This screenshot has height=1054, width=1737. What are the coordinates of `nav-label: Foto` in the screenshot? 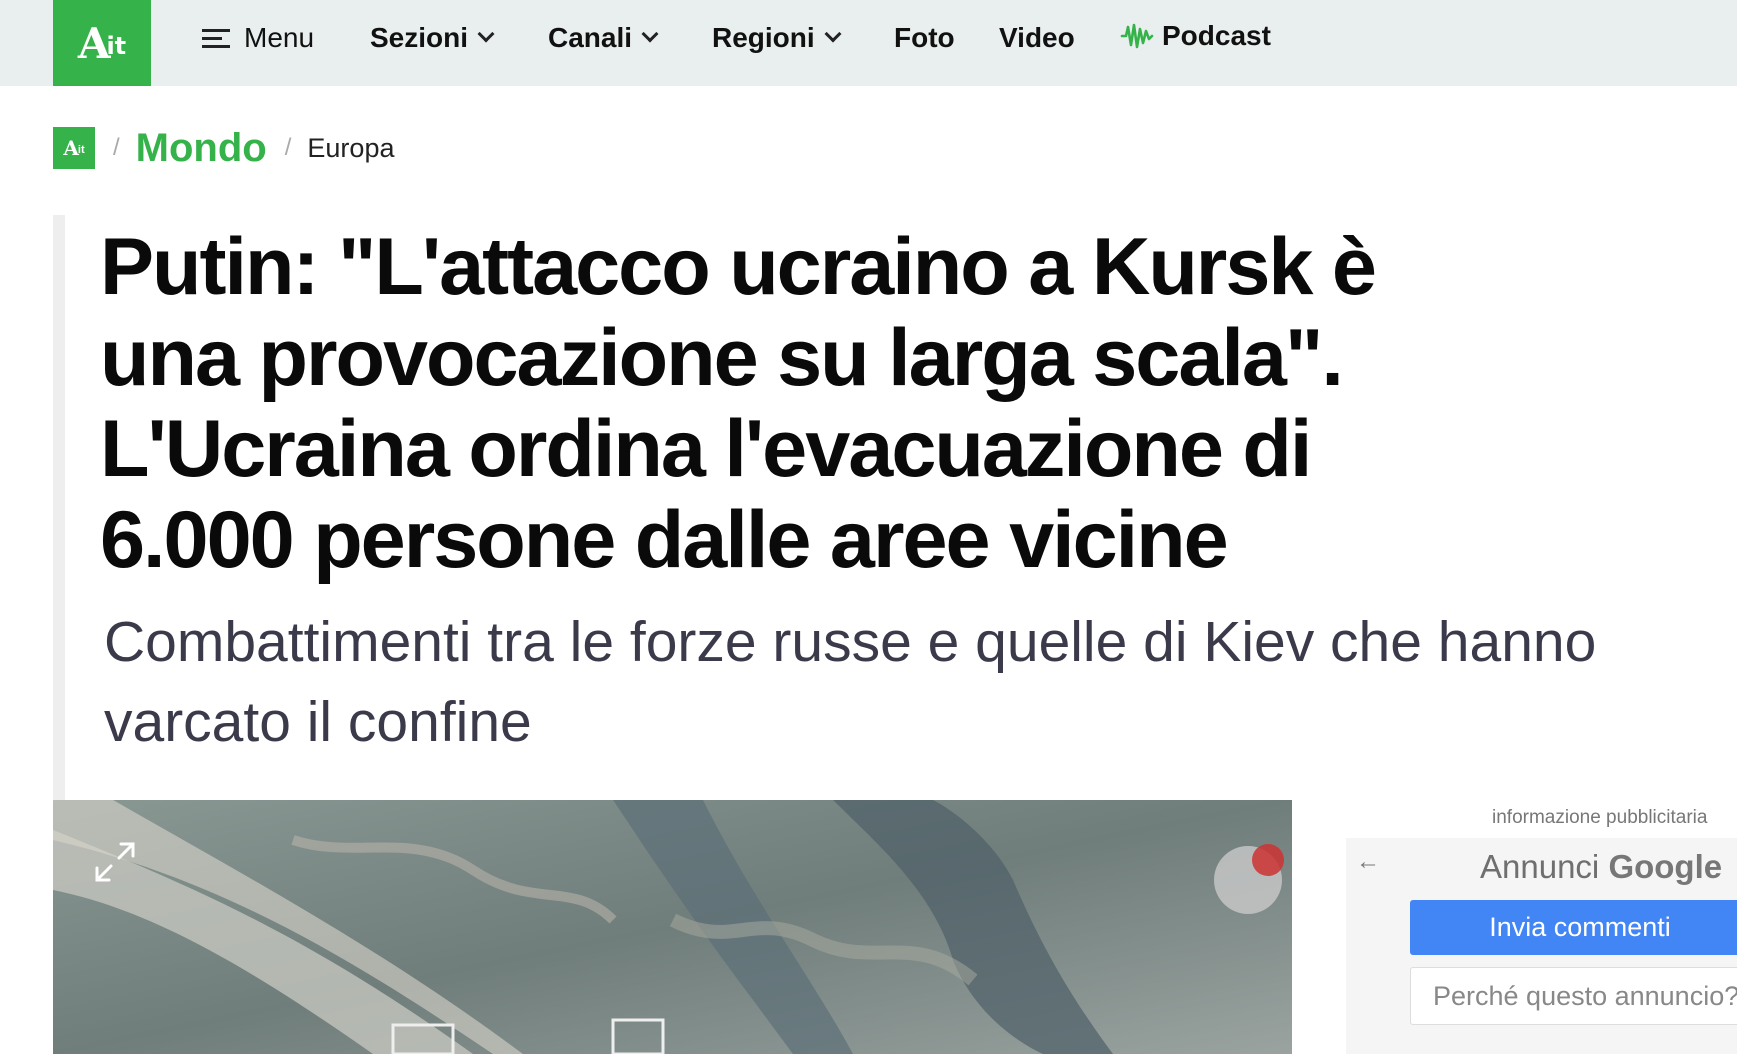 It's located at (924, 37).